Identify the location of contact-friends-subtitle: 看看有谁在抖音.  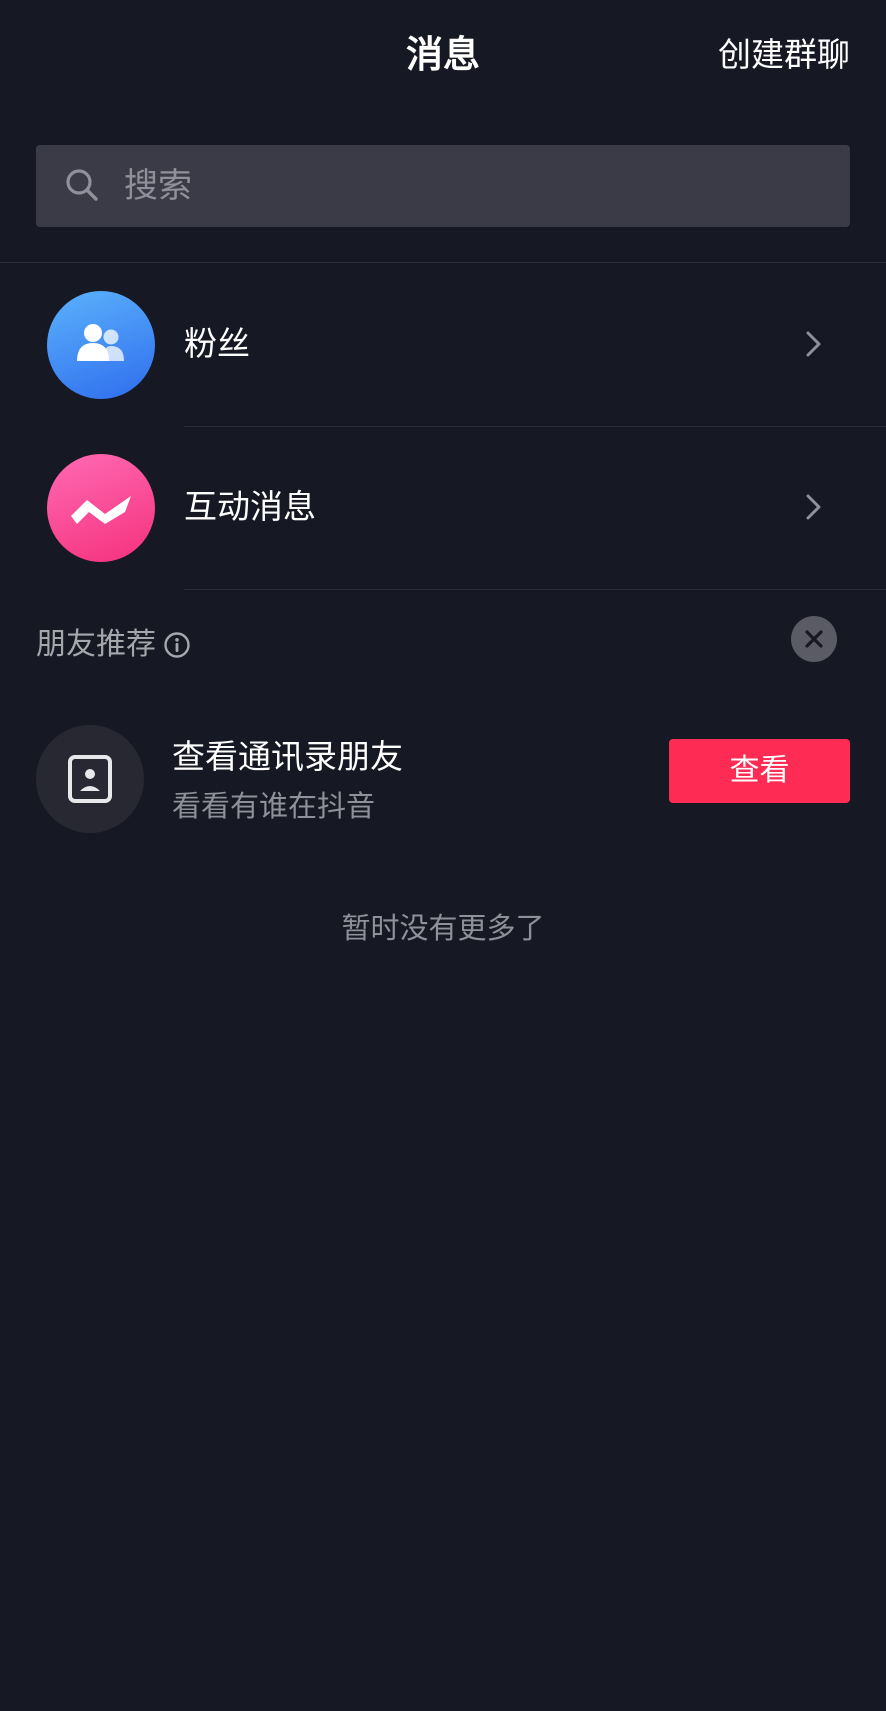
(274, 806).